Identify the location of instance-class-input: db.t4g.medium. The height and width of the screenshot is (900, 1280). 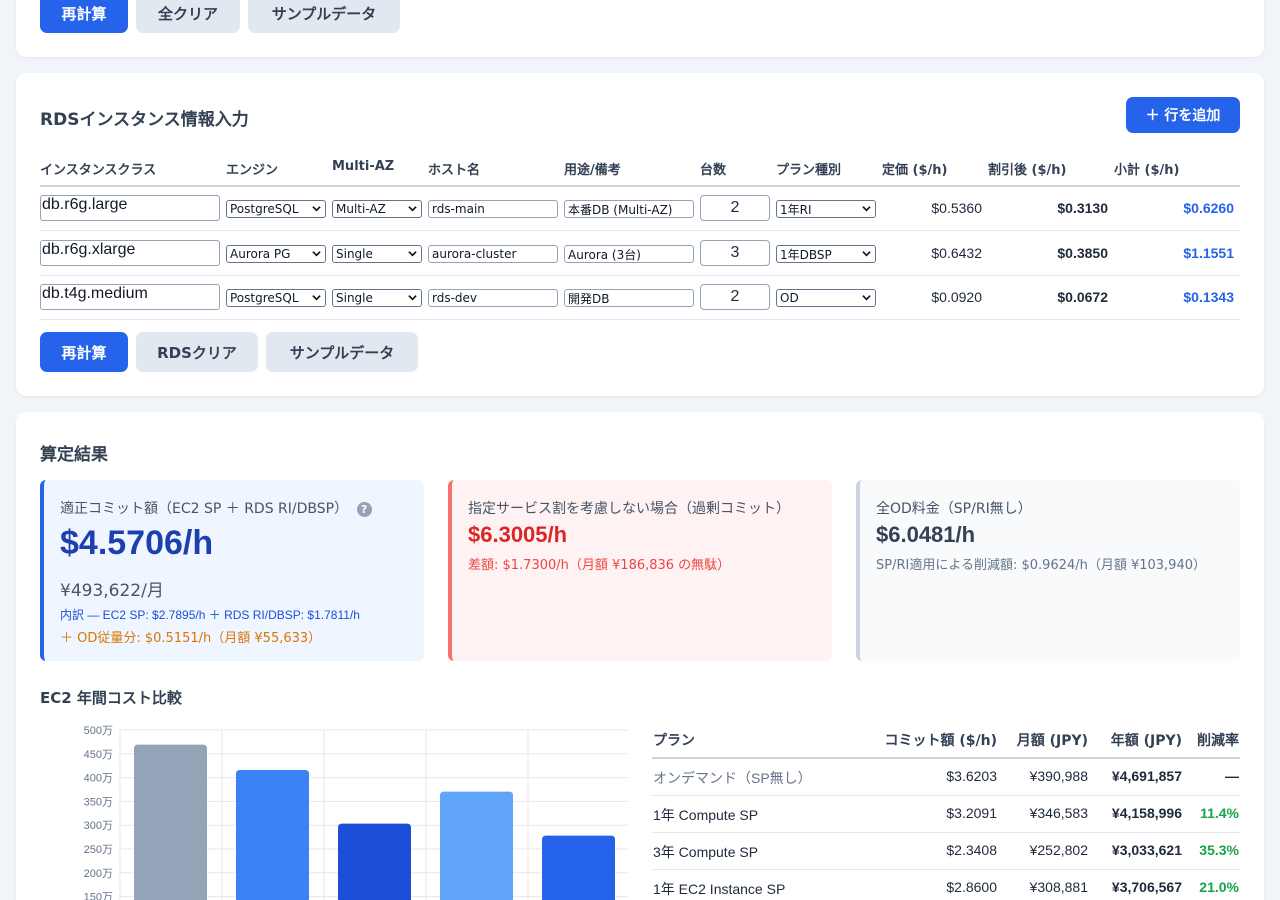
(130, 297).